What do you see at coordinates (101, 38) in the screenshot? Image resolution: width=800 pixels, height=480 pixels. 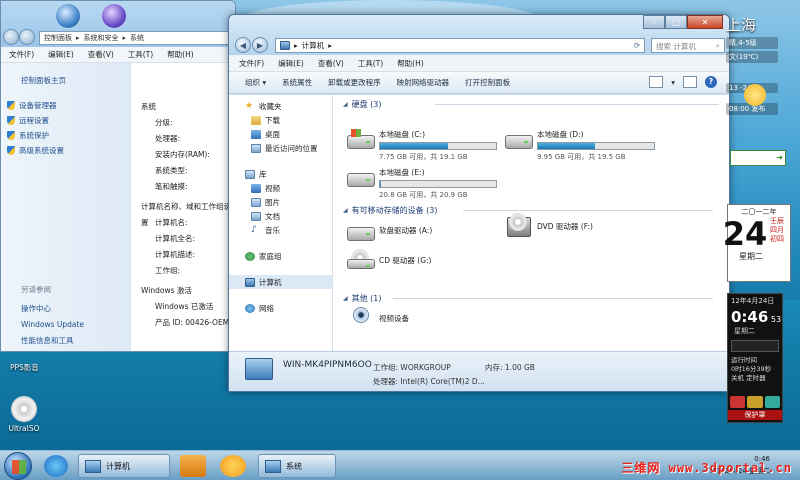 I see `breadcrumb-2: 系统和安全` at bounding box center [101, 38].